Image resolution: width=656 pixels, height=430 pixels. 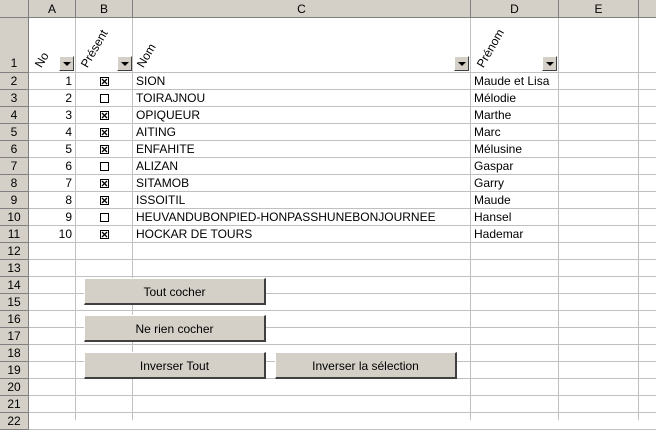 I want to click on cell-no: 4, so click(x=50, y=132).